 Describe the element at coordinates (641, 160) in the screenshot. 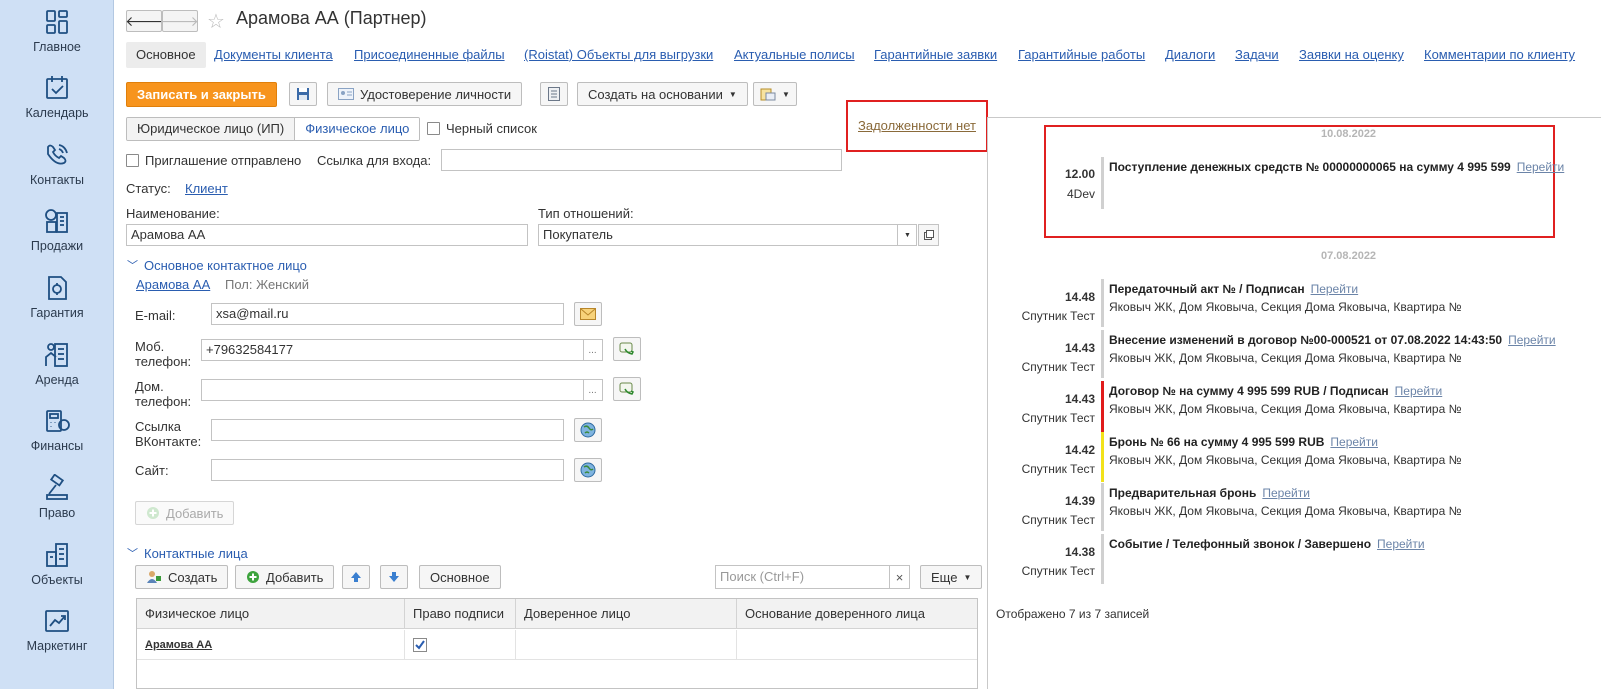

I see `login-link-input` at that location.